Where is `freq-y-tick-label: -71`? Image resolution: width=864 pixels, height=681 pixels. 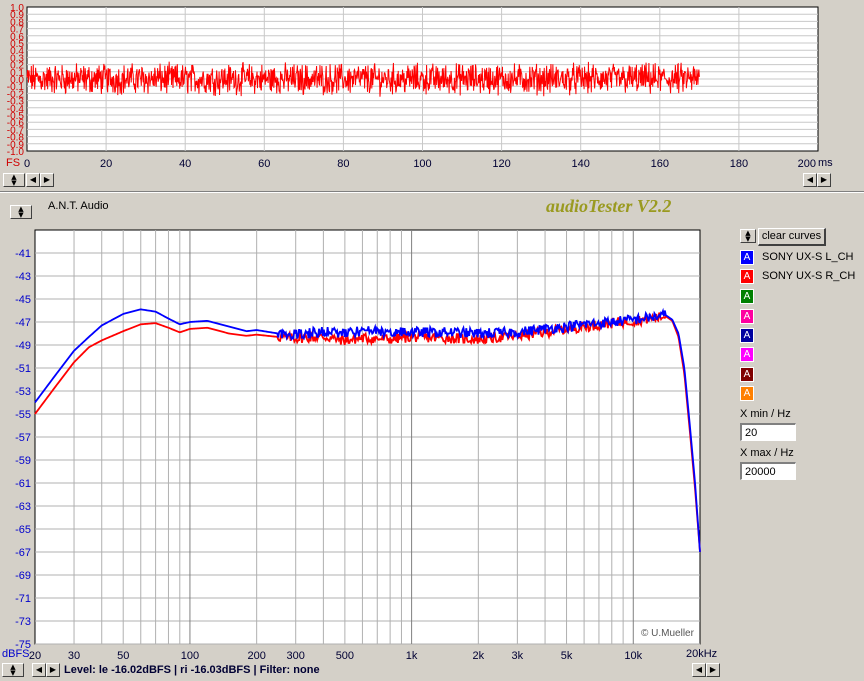 freq-y-tick-label: -71 is located at coordinates (23, 599).